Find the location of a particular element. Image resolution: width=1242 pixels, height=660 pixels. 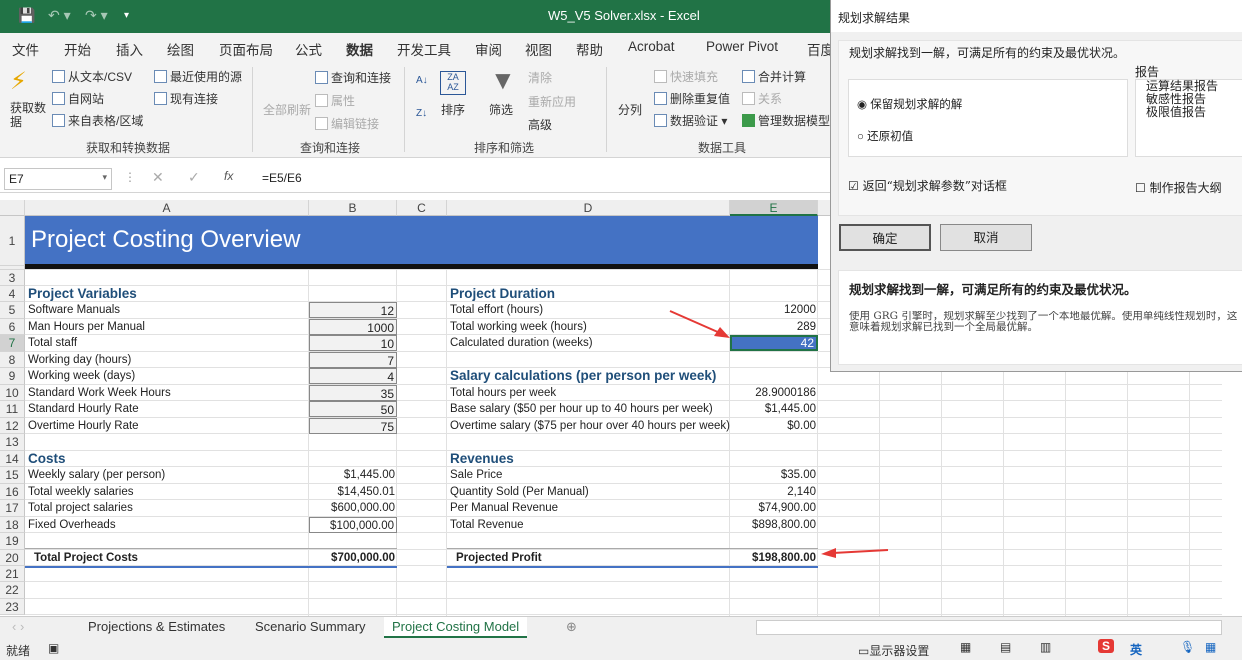

row-header: 12 is located at coordinates (12, 426).